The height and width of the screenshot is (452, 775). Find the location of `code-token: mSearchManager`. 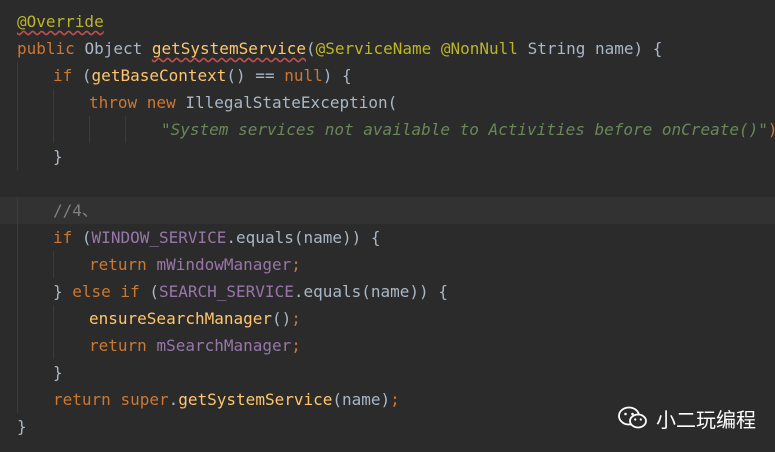

code-token: mSearchManager is located at coordinates (224, 345).